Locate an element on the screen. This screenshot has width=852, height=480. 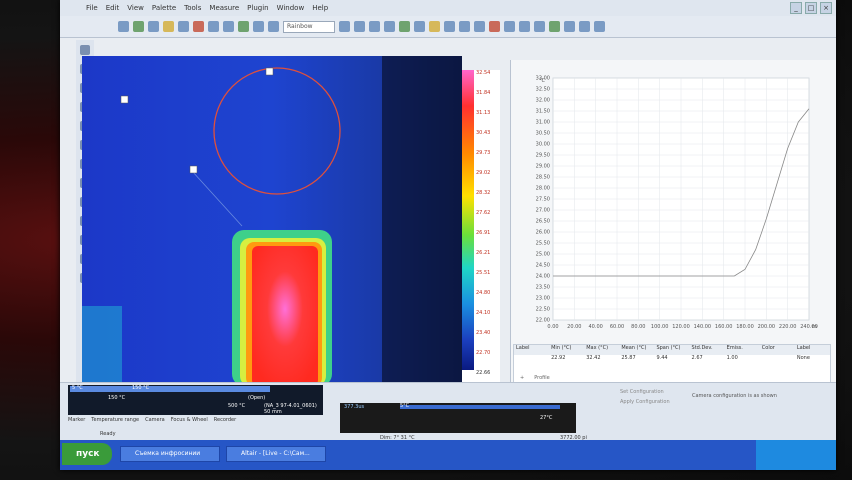
tab-marker: Marker is located at coordinates (76, 420).